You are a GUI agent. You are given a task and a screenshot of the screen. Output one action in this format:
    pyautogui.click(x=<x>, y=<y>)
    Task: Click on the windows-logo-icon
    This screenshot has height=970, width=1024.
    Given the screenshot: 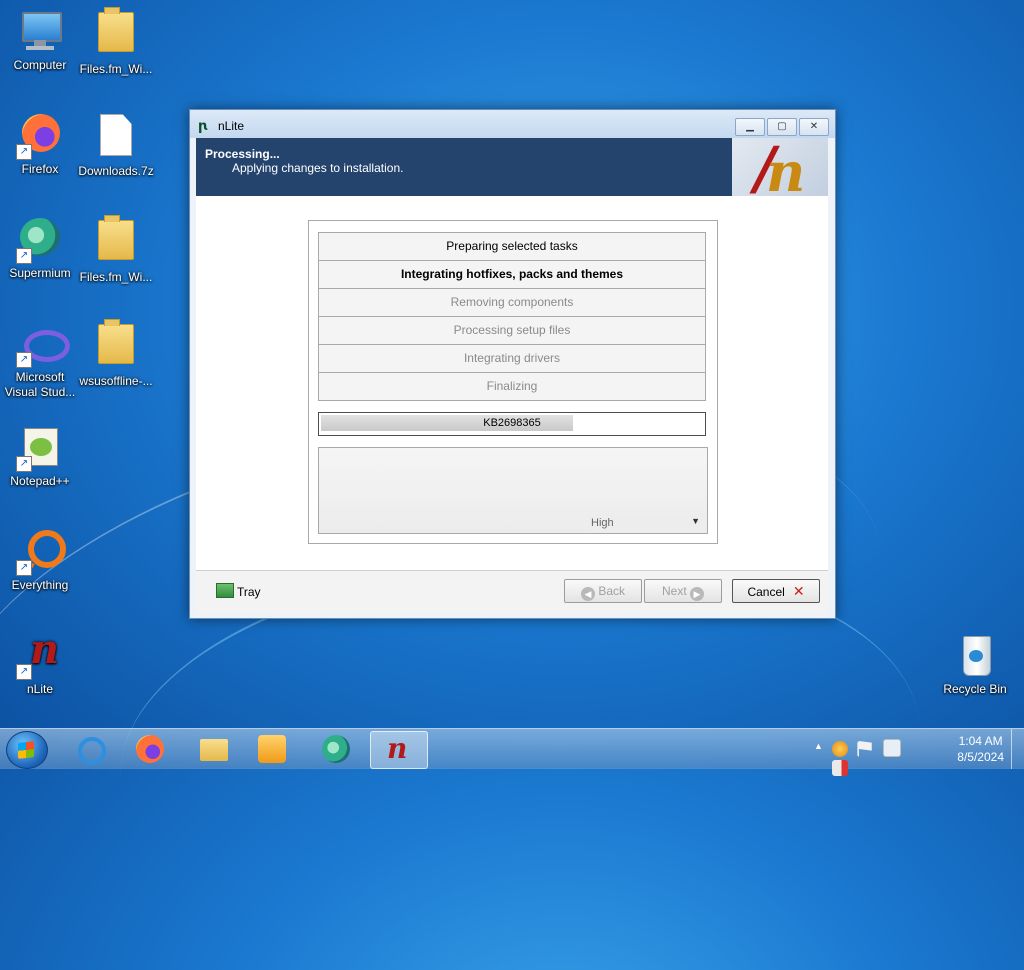 What is the action you would take?
    pyautogui.click(x=26, y=750)
    